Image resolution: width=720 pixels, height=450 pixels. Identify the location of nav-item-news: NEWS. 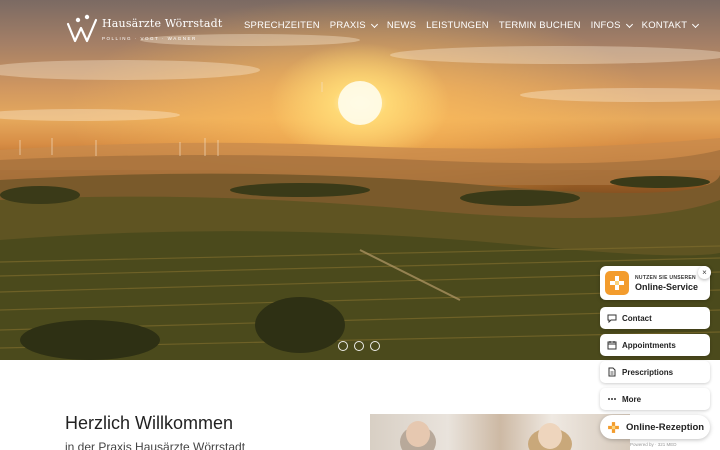
(401, 25).